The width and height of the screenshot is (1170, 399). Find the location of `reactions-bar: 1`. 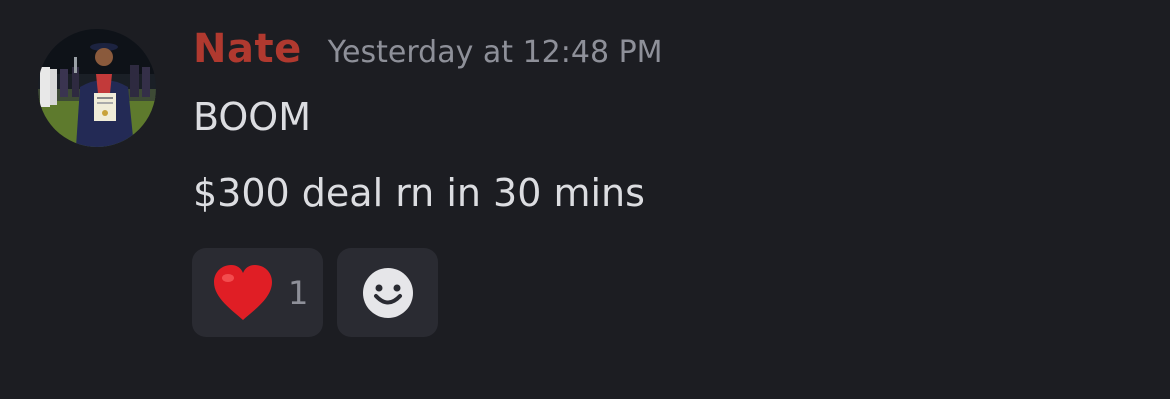

reactions-bar: 1 is located at coordinates (315, 292).